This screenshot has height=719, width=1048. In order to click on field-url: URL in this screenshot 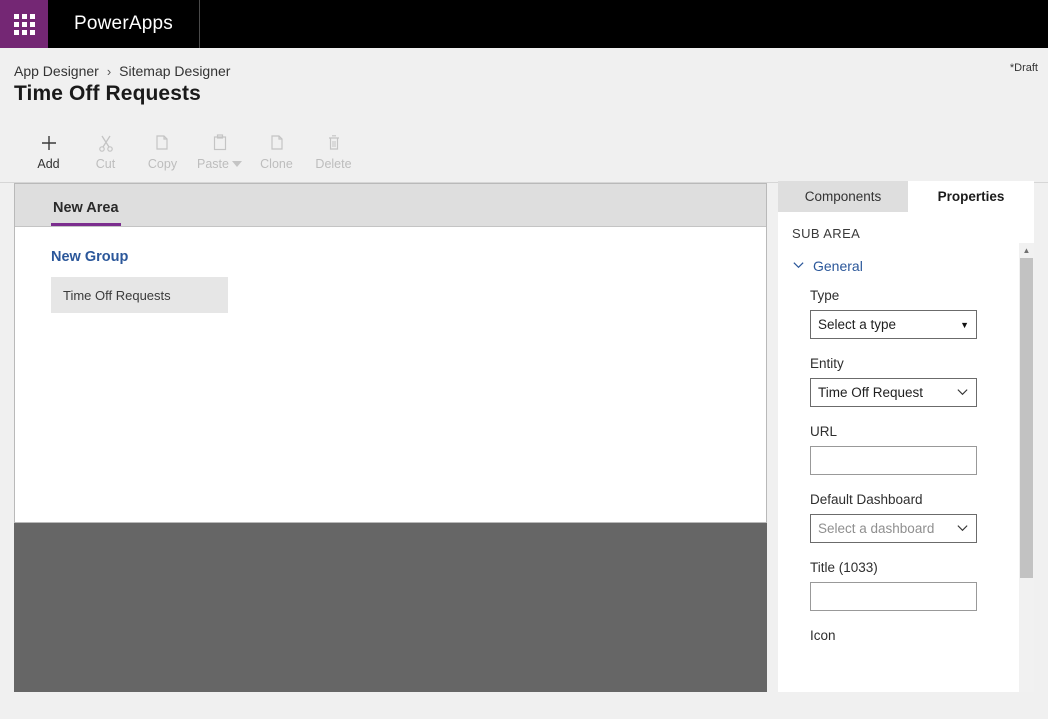, I will do `click(906, 449)`.